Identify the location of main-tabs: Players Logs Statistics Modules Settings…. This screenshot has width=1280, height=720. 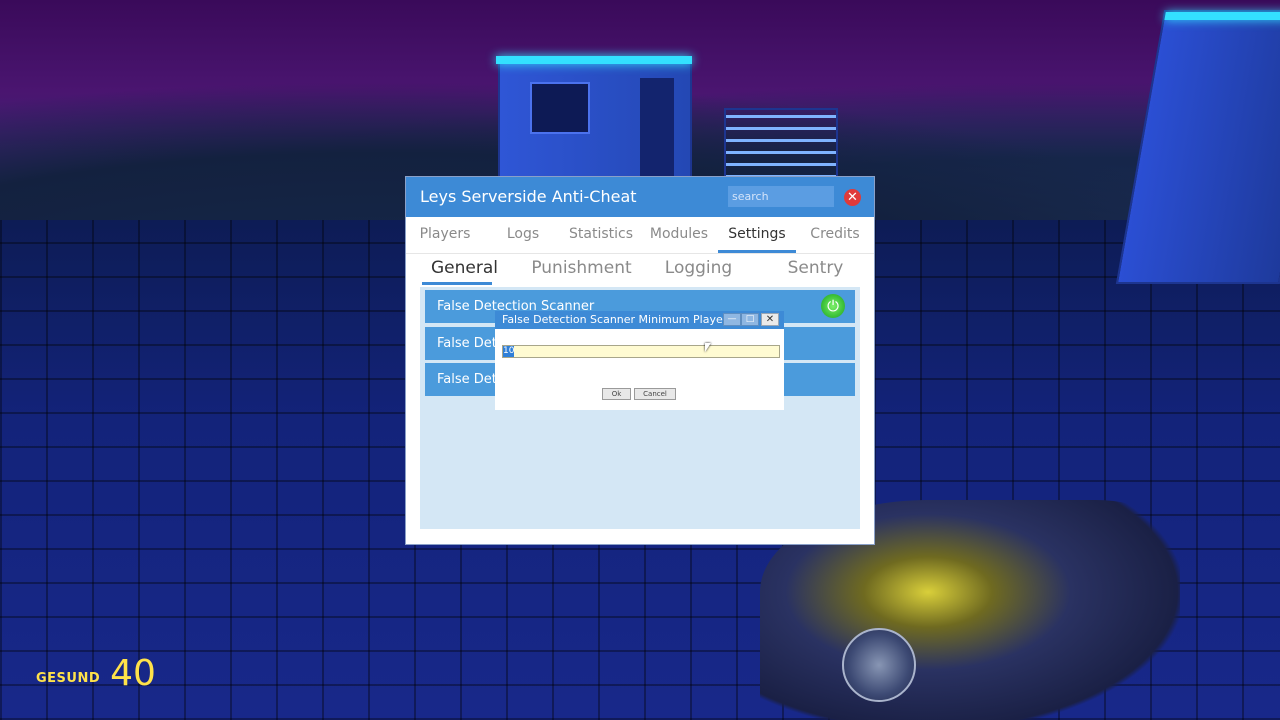
(640, 235).